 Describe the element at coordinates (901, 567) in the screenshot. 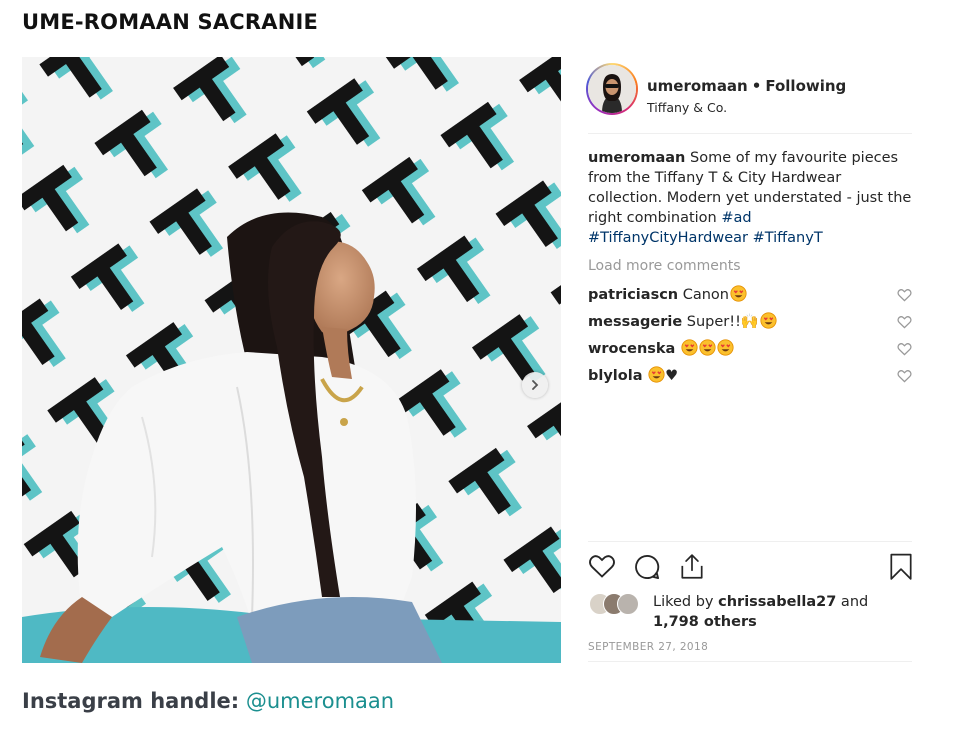

I see `bookmark-icon` at that location.